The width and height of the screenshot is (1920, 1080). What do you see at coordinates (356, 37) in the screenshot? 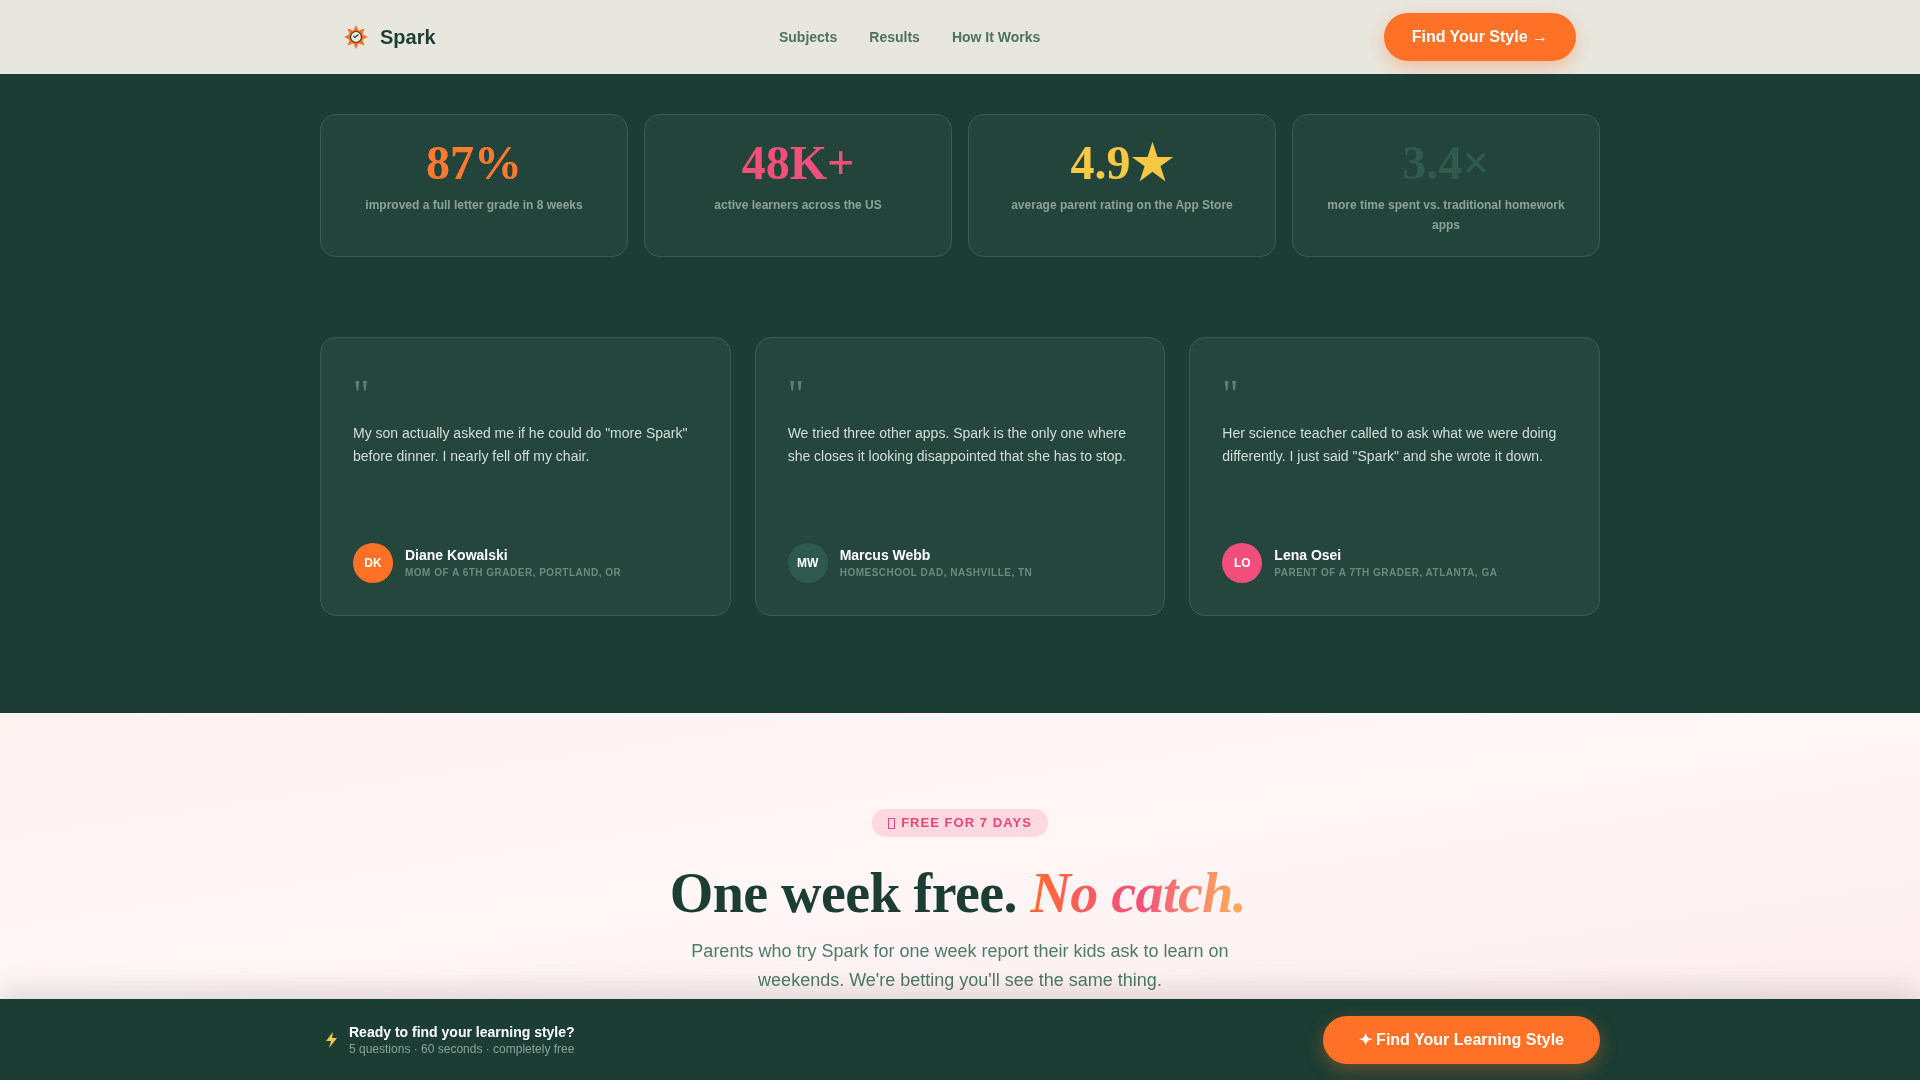
I see `starburst-icon` at bounding box center [356, 37].